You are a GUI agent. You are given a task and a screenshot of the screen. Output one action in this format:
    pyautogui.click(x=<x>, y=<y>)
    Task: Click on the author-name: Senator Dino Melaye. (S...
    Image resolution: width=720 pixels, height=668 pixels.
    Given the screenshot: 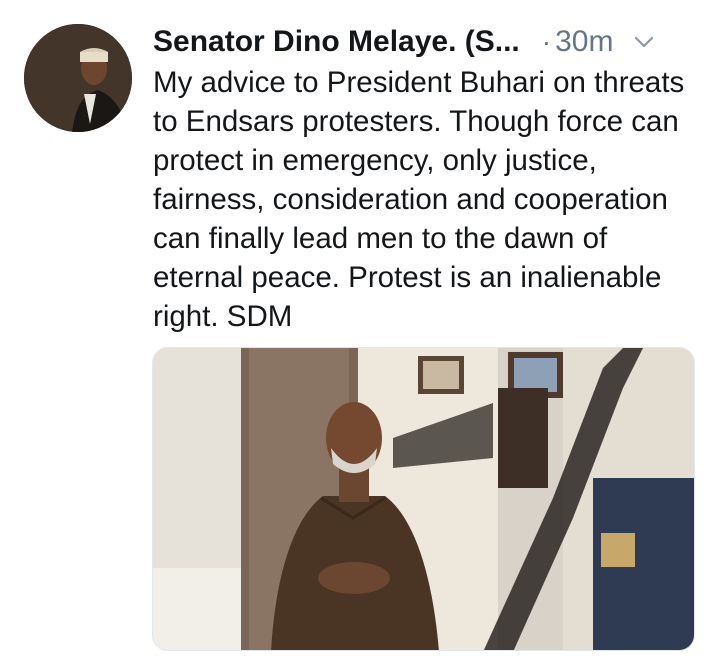 What is the action you would take?
    pyautogui.click(x=336, y=42)
    